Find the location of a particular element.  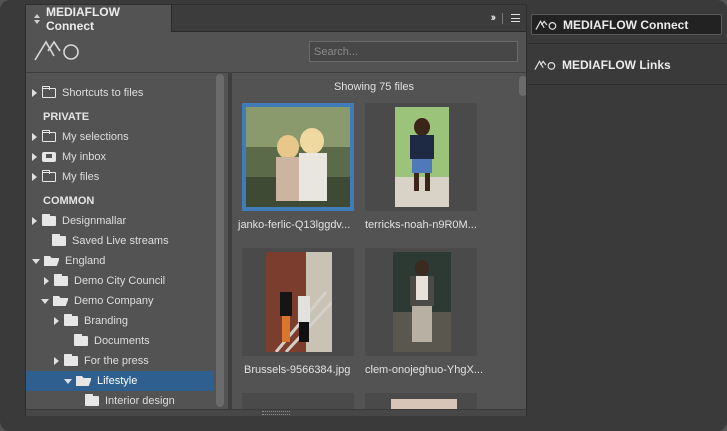

tree-item-label: Saved Live streams is located at coordinates (120, 241).